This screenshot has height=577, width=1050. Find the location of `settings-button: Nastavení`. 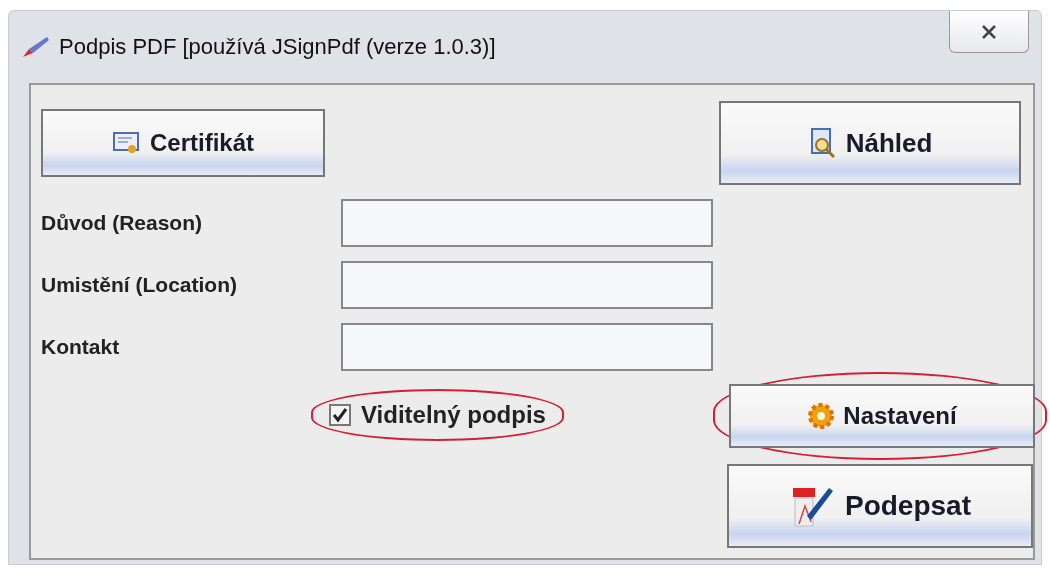

settings-button: Nastavení is located at coordinates (882, 416).